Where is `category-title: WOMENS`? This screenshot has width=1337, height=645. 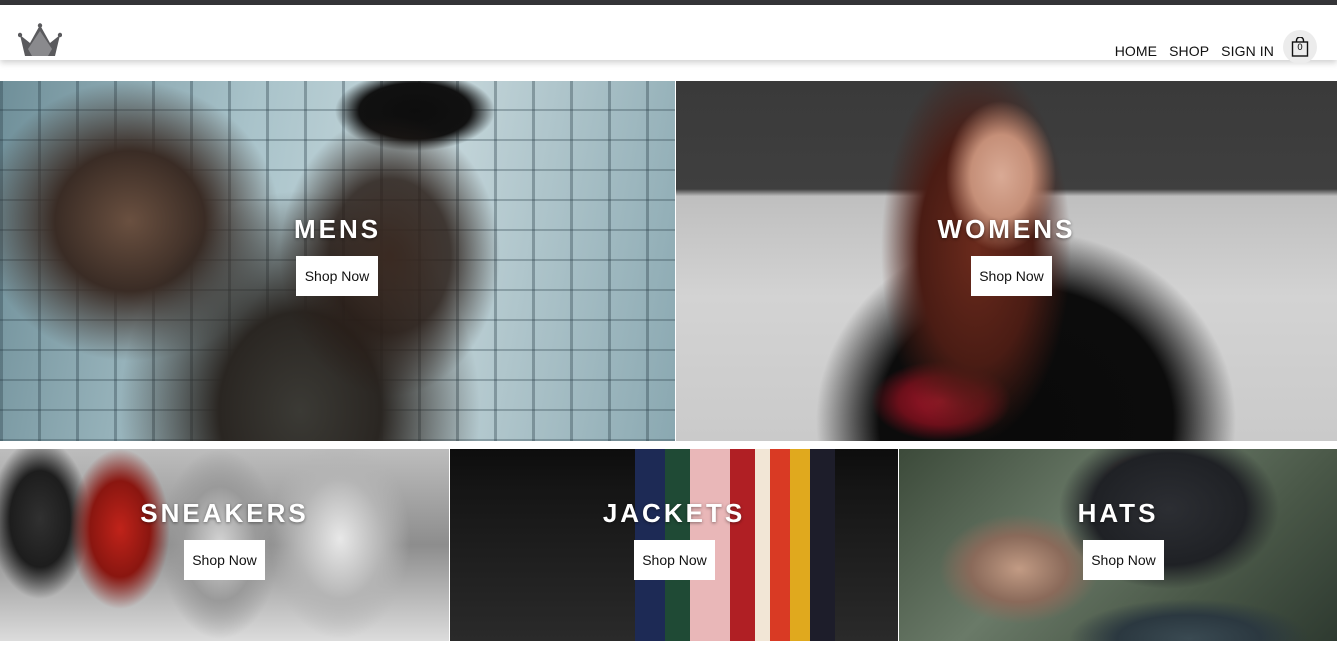 category-title: WOMENS is located at coordinates (1006, 229).